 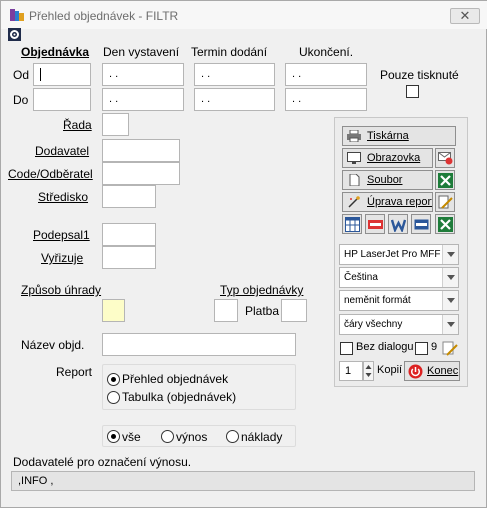 I want to click on typ-objednavky-label: Typ objednávky, so click(x=262, y=290).